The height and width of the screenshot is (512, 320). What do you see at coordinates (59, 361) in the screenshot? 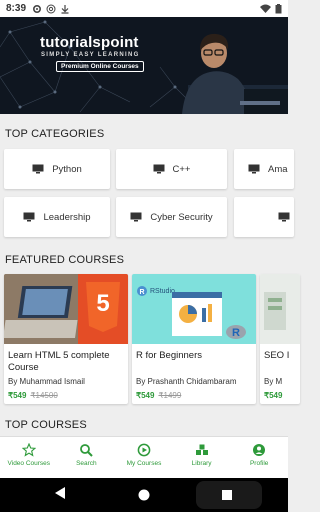
I see `course-title: Learn HTML 5 complete Course` at bounding box center [59, 361].